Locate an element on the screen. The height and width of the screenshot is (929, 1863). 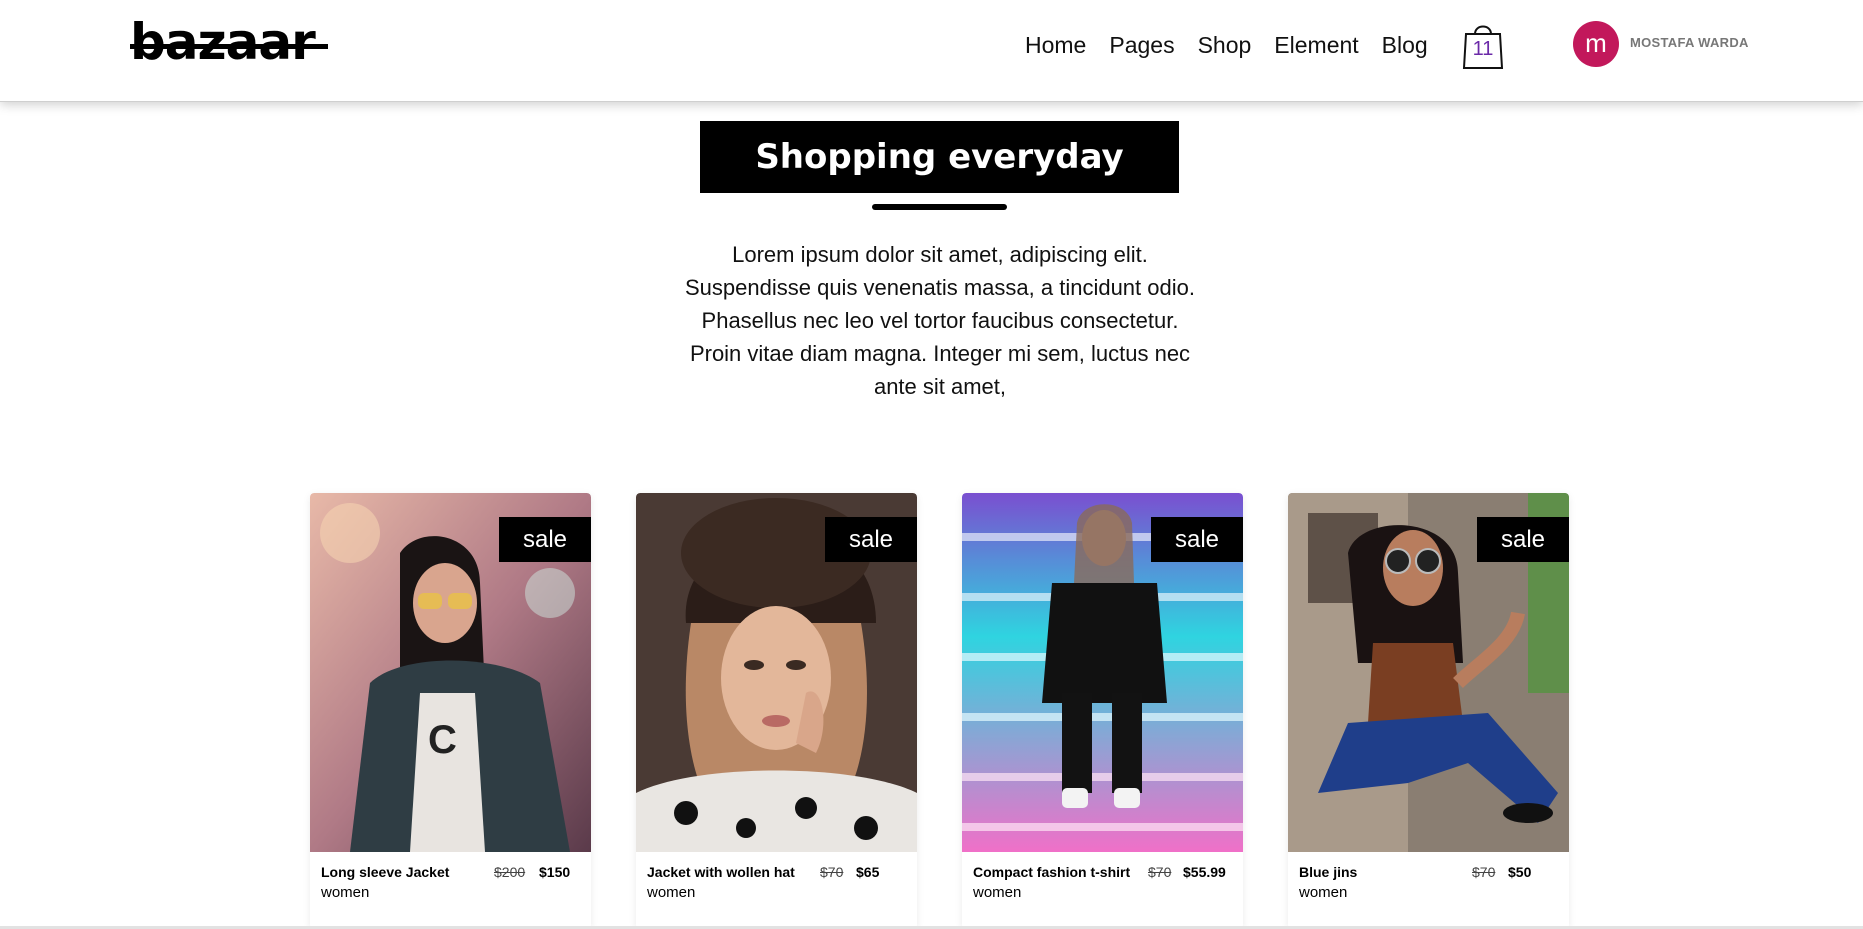
main-nav: Home Pages Shop Element Blog is located at coordinates (1238, 45).